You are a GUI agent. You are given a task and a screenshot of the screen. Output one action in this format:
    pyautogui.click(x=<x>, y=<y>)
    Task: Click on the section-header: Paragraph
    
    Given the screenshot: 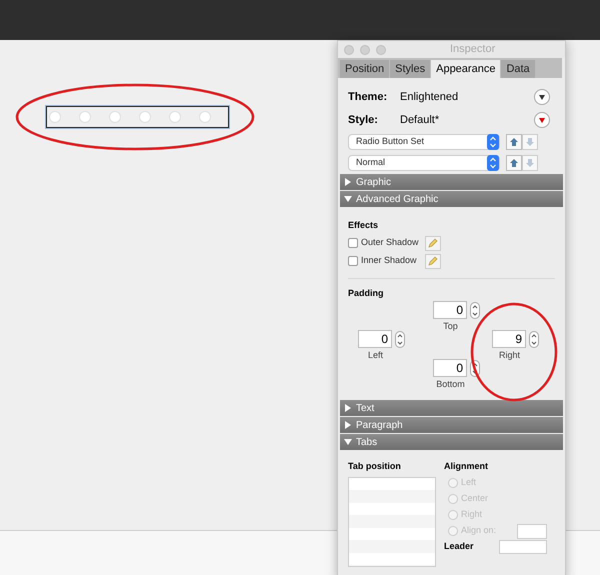 What is the action you would take?
    pyautogui.click(x=451, y=425)
    